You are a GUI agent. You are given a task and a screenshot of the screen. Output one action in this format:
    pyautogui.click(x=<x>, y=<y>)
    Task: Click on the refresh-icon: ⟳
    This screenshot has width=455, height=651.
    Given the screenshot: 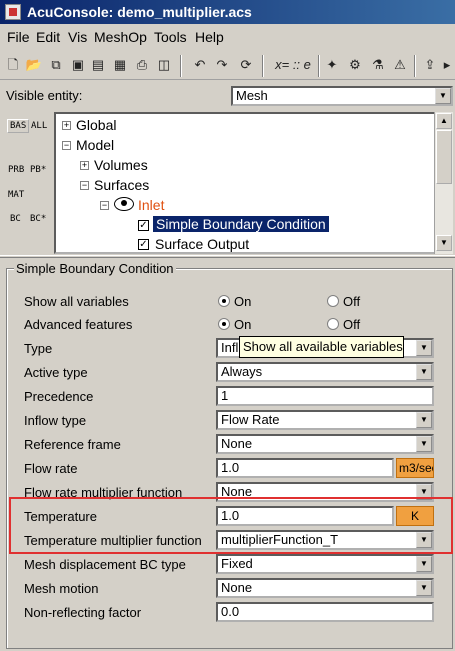 What is the action you would take?
    pyautogui.click(x=246, y=65)
    